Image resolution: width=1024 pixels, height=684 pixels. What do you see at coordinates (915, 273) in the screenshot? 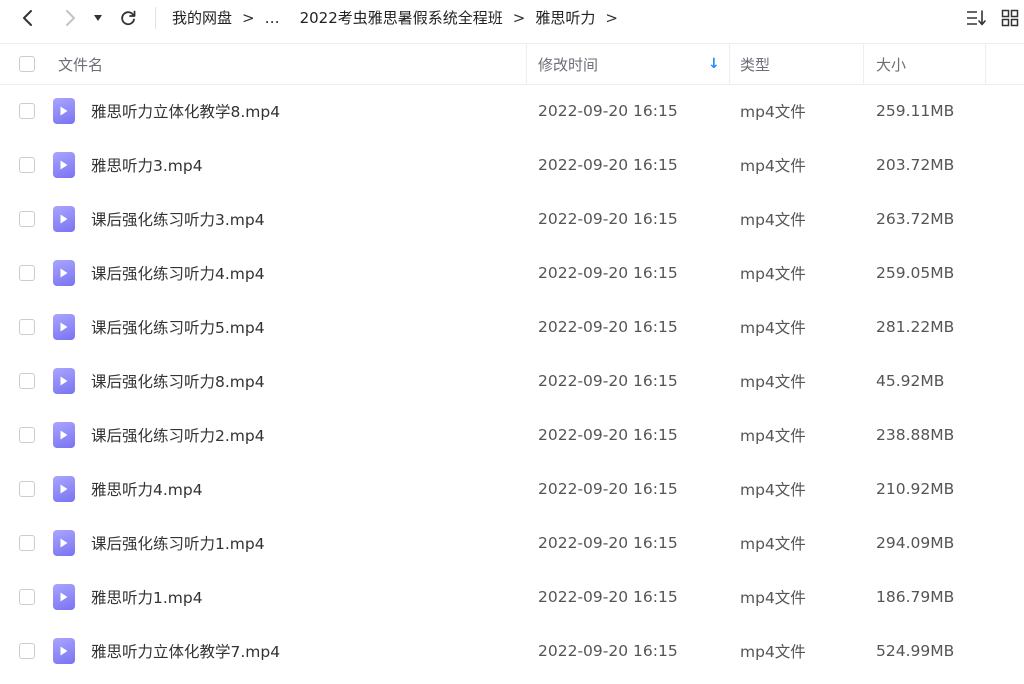
I see `file-size: 259.05MB` at bounding box center [915, 273].